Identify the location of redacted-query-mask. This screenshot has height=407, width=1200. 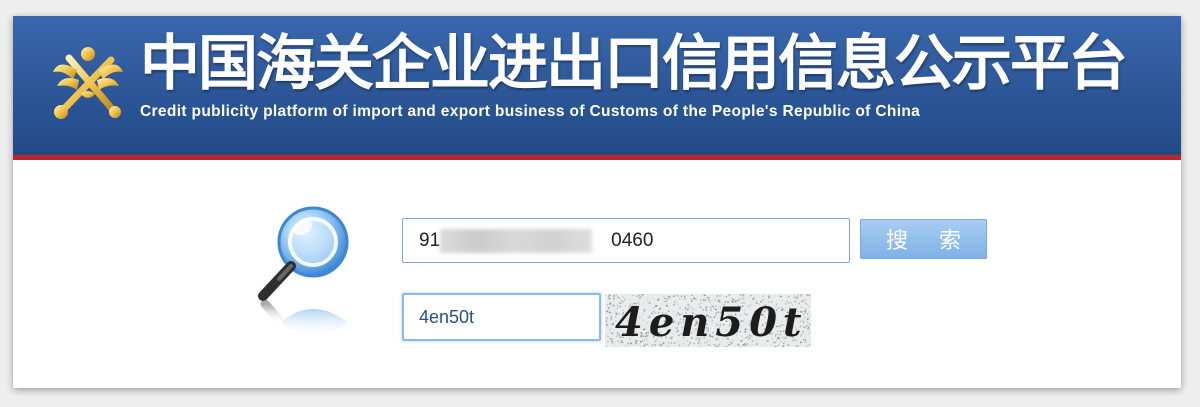
(516, 241).